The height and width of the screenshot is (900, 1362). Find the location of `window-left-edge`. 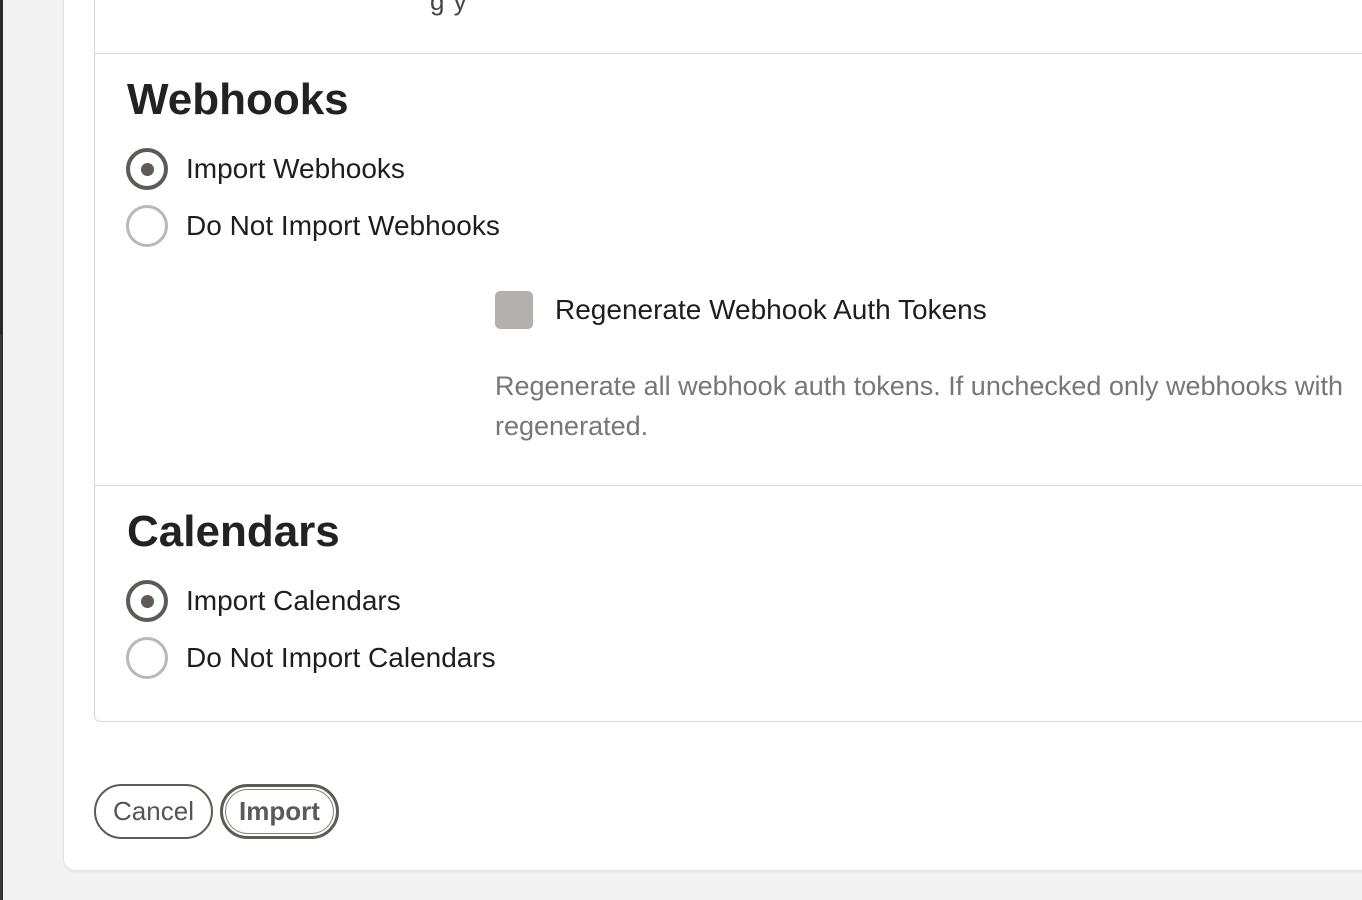

window-left-edge is located at coordinates (1, 450).